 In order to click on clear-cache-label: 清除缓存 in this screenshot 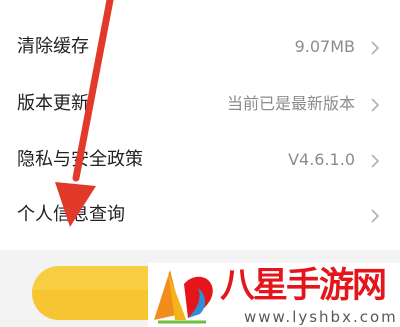, I will do `click(53, 46)`.